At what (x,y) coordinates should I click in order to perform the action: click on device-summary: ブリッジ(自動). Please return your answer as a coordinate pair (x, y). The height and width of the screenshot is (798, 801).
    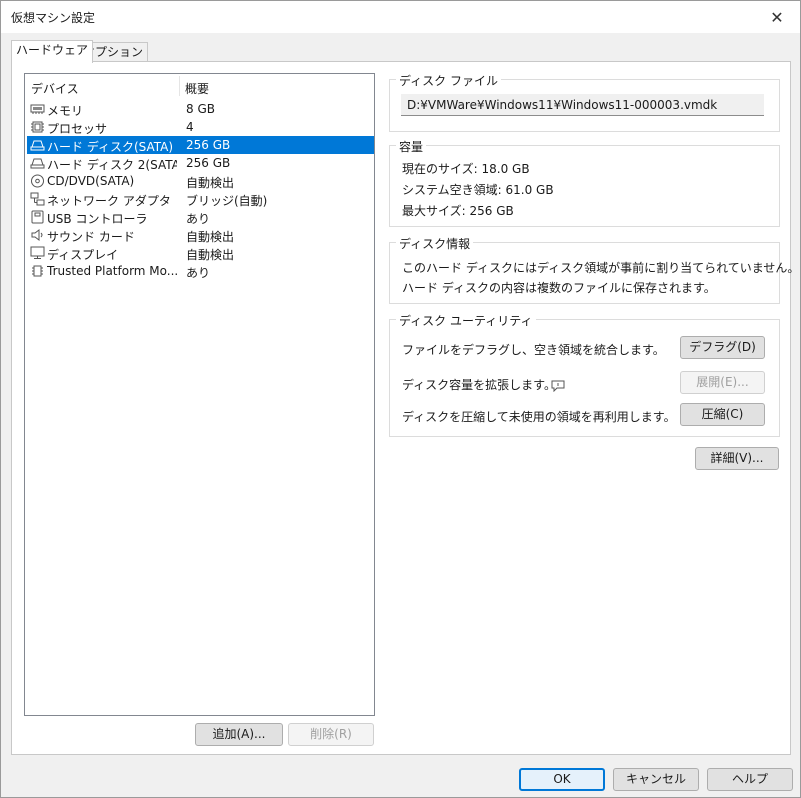
    Looking at the image, I should click on (227, 201).